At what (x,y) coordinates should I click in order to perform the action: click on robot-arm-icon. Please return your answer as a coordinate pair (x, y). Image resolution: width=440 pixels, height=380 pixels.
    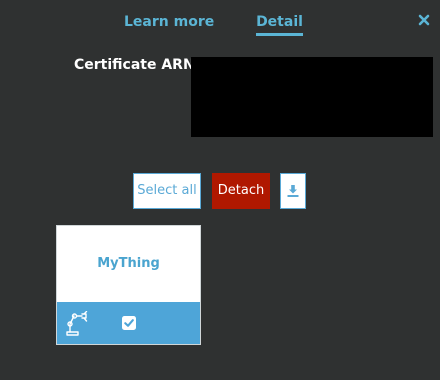
    Looking at the image, I should click on (77, 323).